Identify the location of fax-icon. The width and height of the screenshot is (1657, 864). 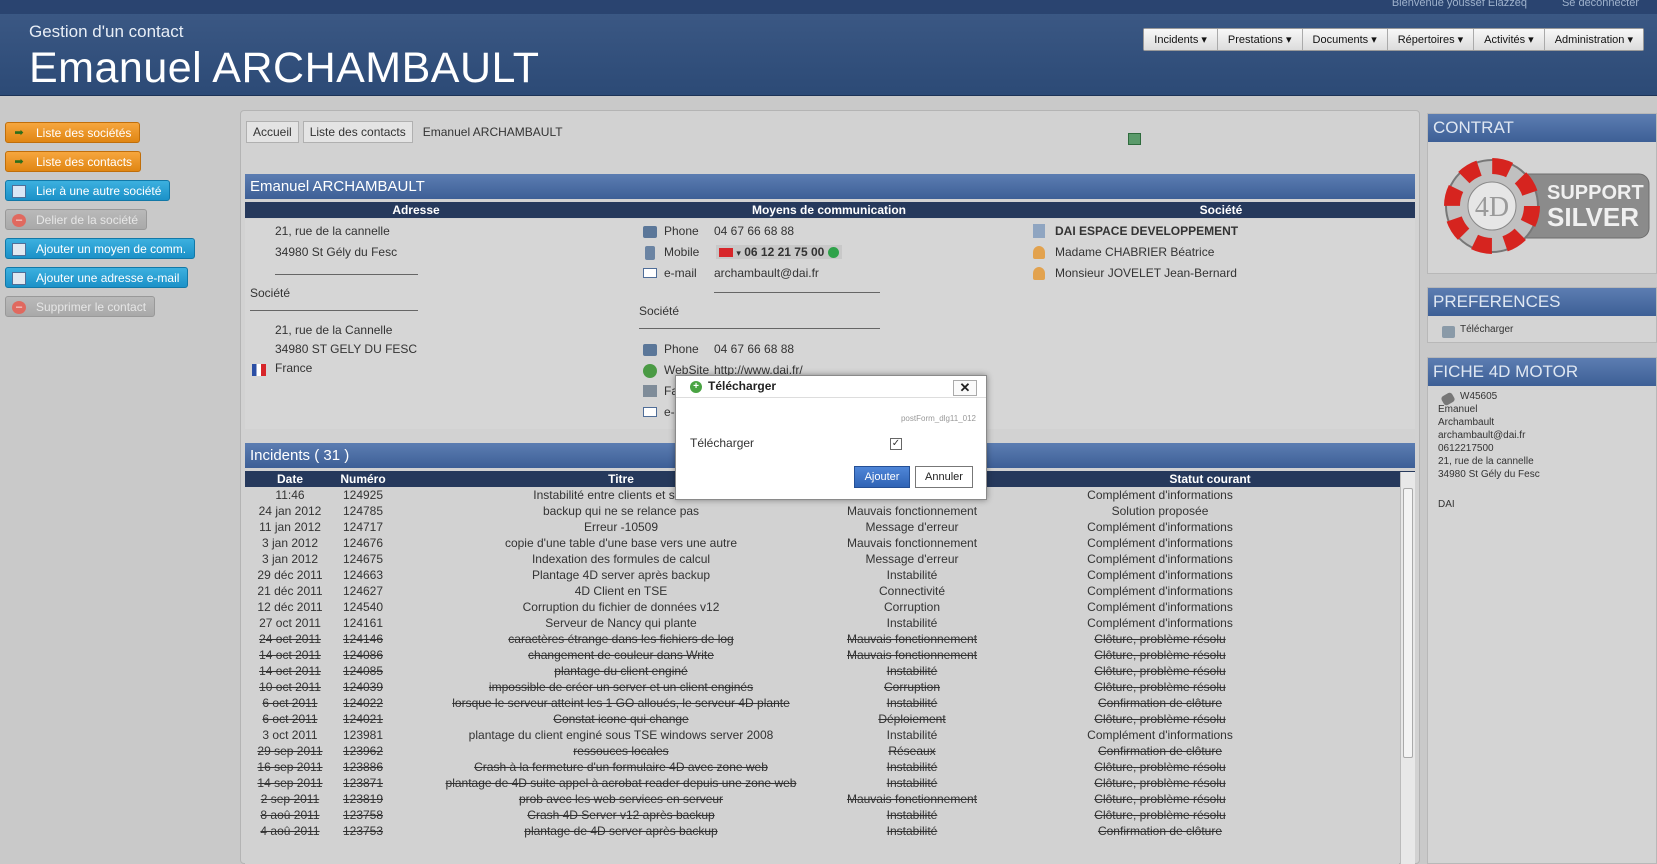
(650, 391).